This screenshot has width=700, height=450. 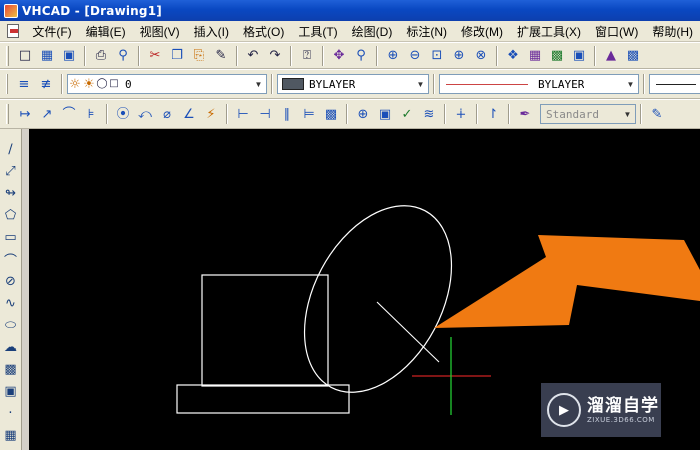 I want to click on diagonal-line, so click(x=408, y=332).